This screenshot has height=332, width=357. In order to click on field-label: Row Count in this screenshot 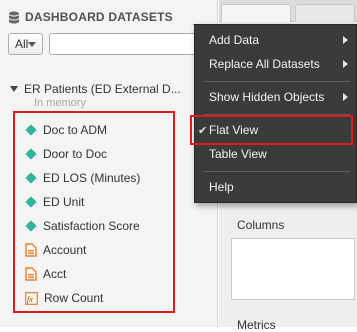, I will do `click(74, 298)`.